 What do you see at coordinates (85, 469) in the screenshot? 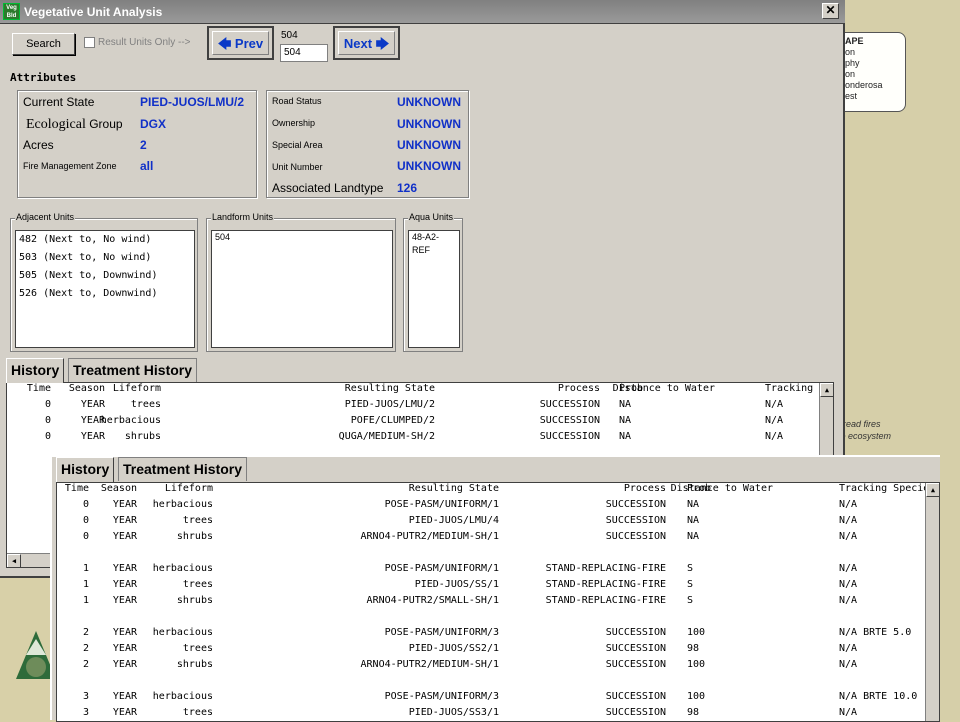
I see `tab-history-2: History` at bounding box center [85, 469].